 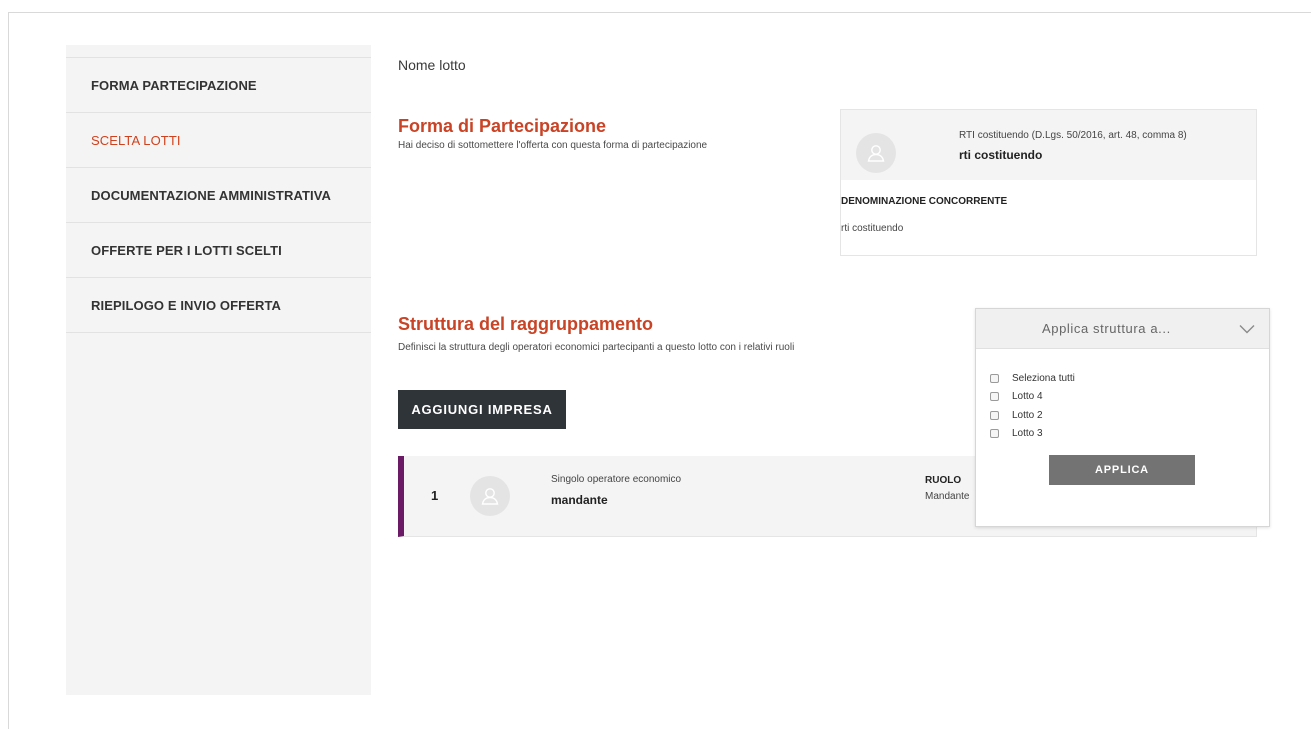 What do you see at coordinates (218, 250) in the screenshot?
I see `sidebar-item-offerte-lotti-scelti: OFFERTE PER I LOTTI SCELTI` at bounding box center [218, 250].